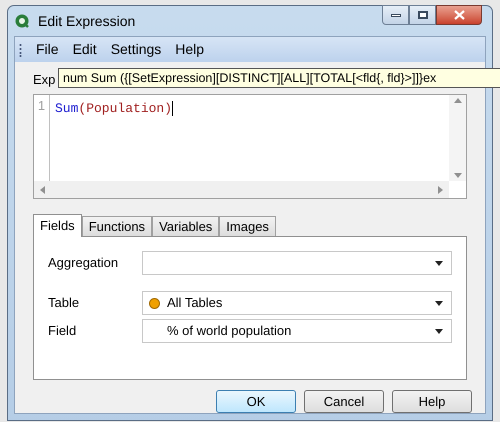 The width and height of the screenshot is (500, 422). Describe the element at coordinates (84, 263) in the screenshot. I see `field-label: Aggregation` at that location.